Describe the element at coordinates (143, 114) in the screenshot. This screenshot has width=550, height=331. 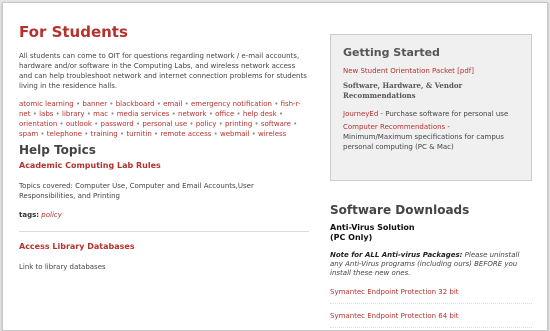
I see `tag-link: media services` at that location.